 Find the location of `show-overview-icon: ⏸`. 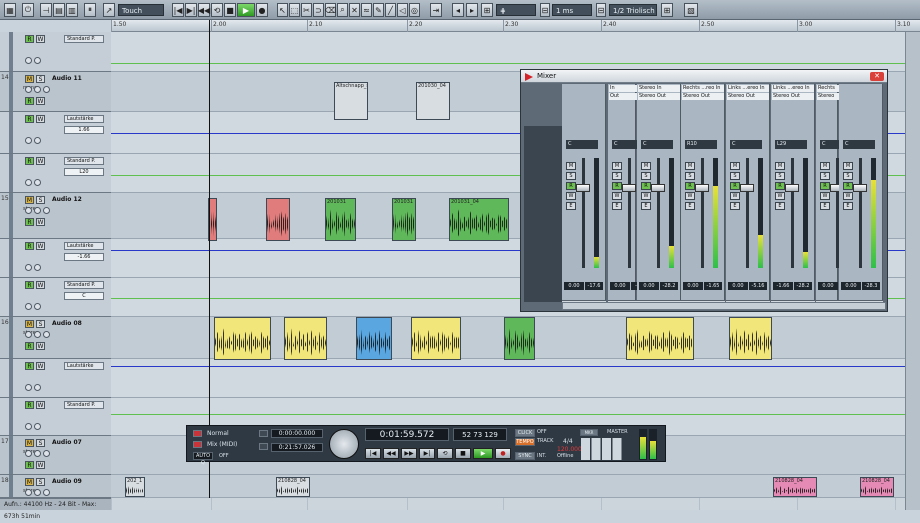

show-overview-icon: ⏸ is located at coordinates (90, 10).